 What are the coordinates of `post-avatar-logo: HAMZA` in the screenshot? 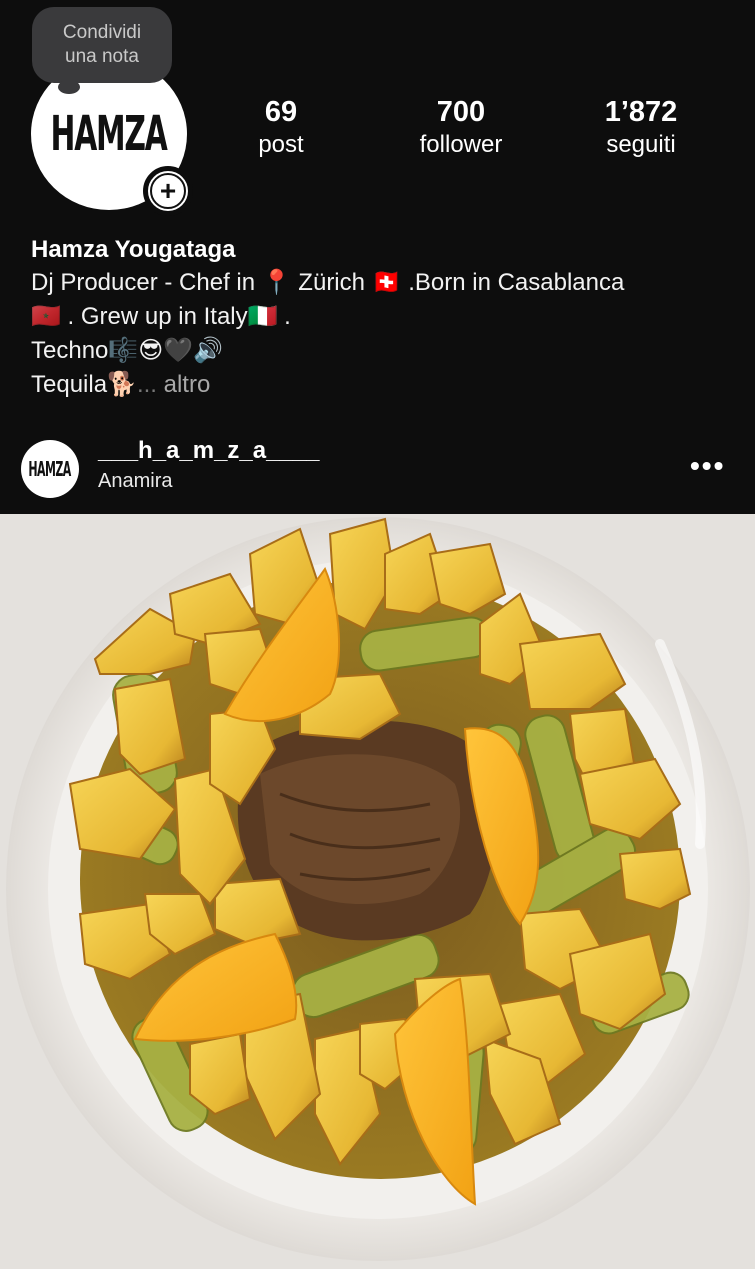 It's located at (50, 469).